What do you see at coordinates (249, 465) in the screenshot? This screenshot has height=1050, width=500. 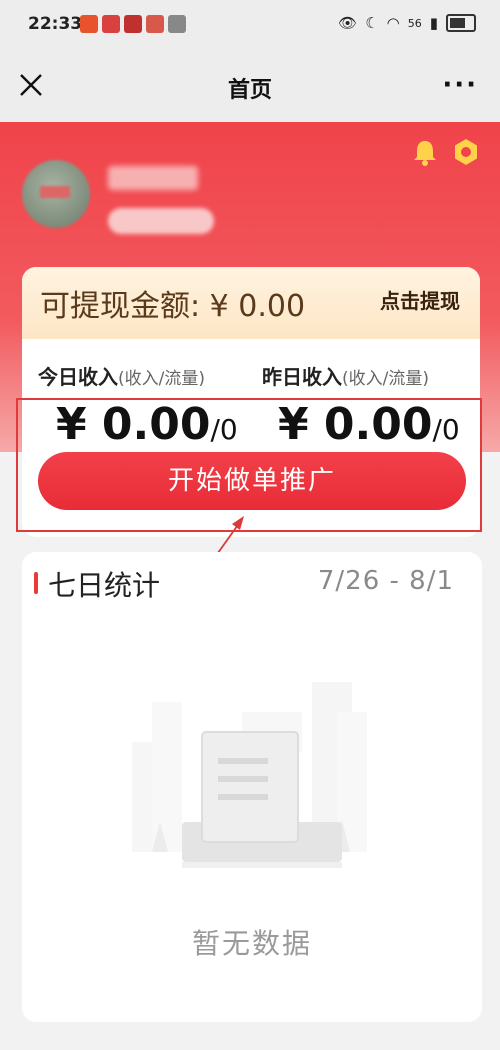 I see `annotation-highlight-box` at bounding box center [249, 465].